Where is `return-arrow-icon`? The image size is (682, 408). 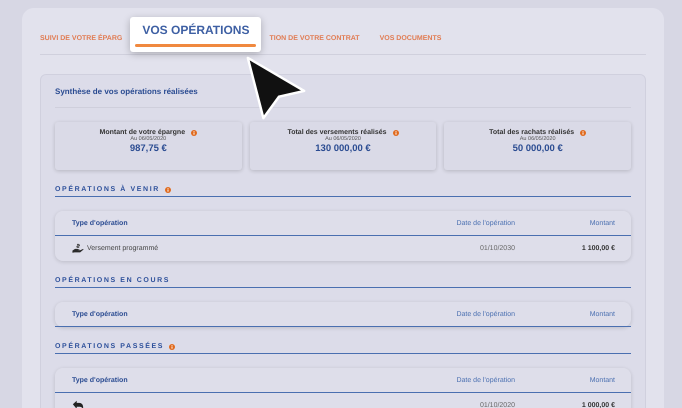
return-arrow-icon is located at coordinates (78, 404).